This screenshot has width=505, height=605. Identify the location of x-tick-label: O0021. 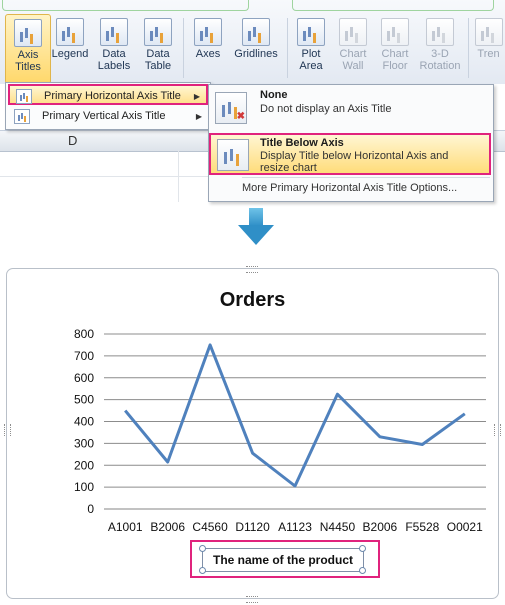
(465, 527).